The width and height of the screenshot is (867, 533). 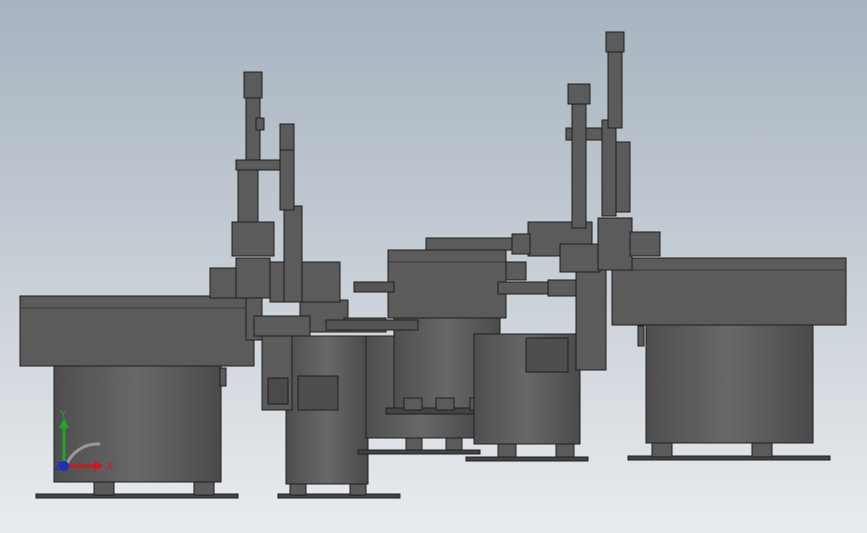 I want to click on orientation-triad: Y X Z, so click(x=84, y=440).